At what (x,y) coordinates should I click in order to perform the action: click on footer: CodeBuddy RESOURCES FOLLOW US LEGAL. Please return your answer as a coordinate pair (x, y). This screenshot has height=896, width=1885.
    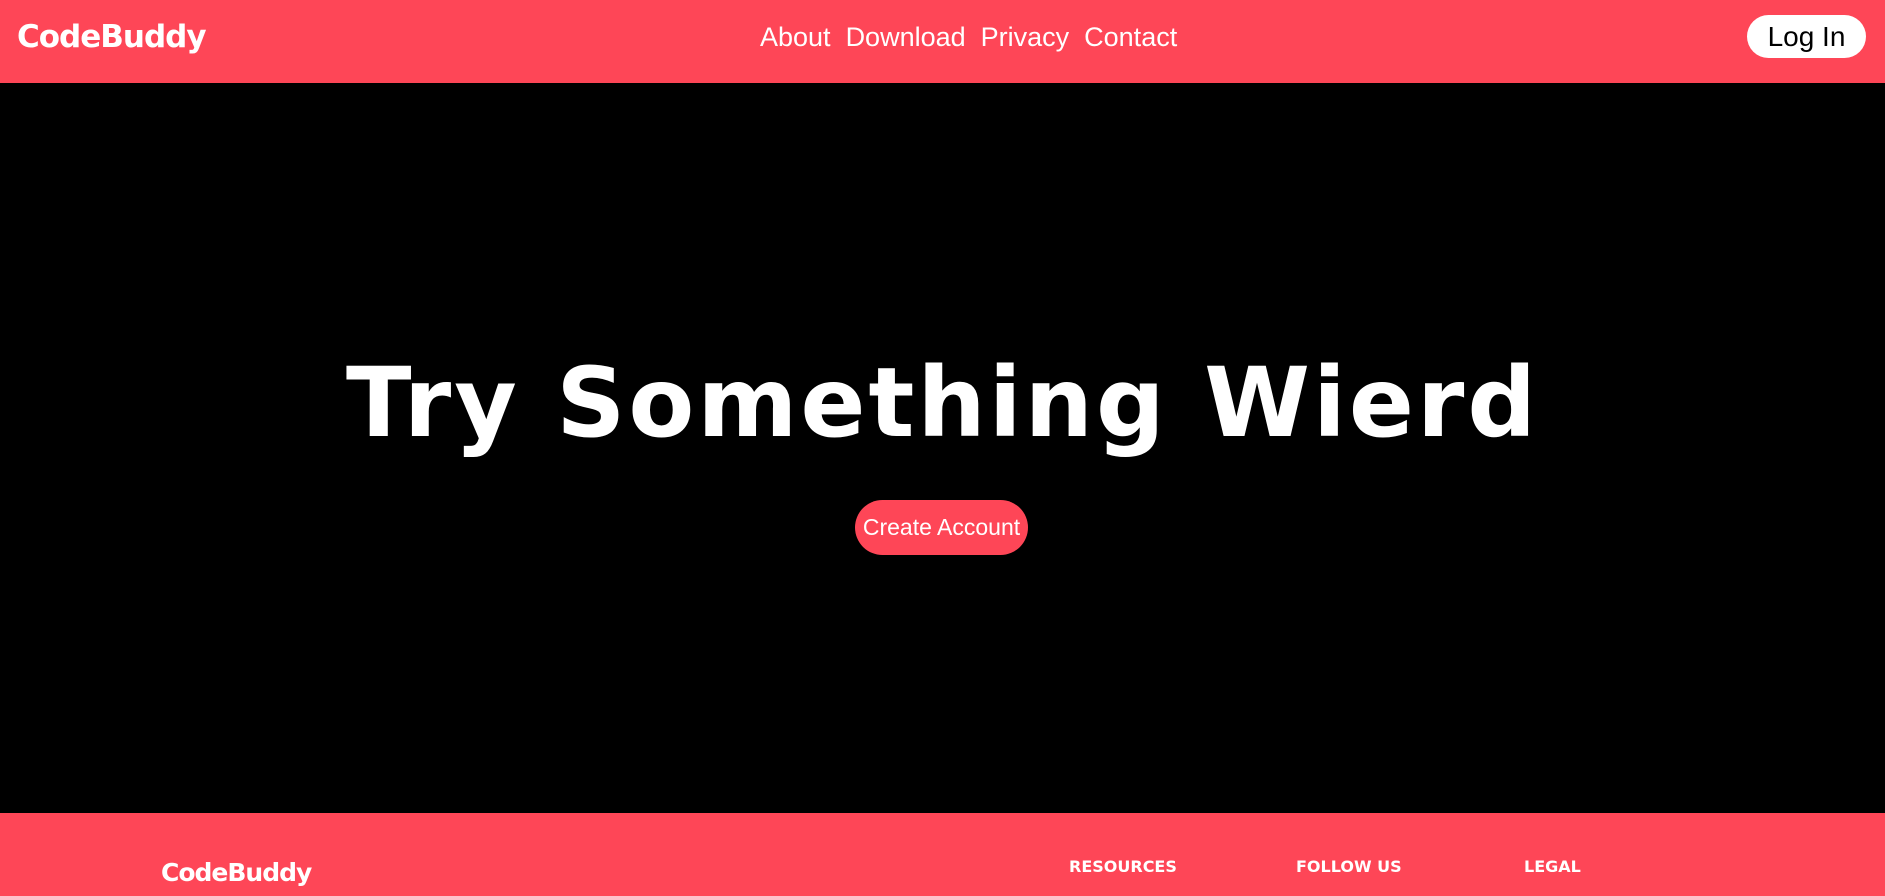
    Looking at the image, I should click on (942, 854).